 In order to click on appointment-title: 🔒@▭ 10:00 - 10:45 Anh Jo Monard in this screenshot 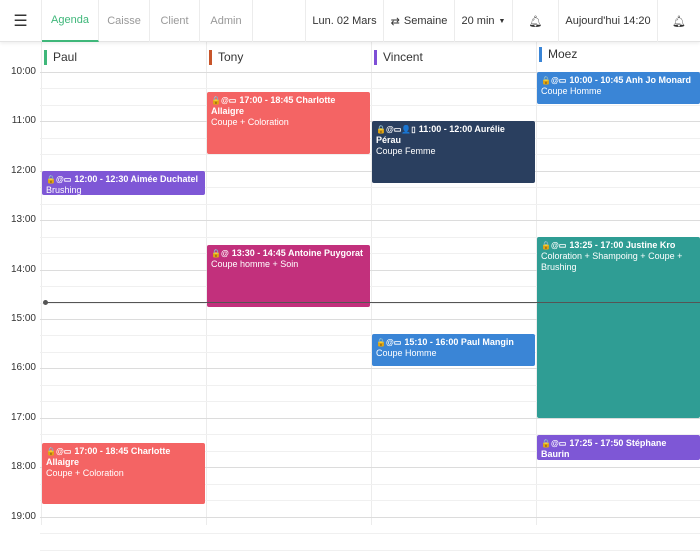, I will do `click(618, 80)`.